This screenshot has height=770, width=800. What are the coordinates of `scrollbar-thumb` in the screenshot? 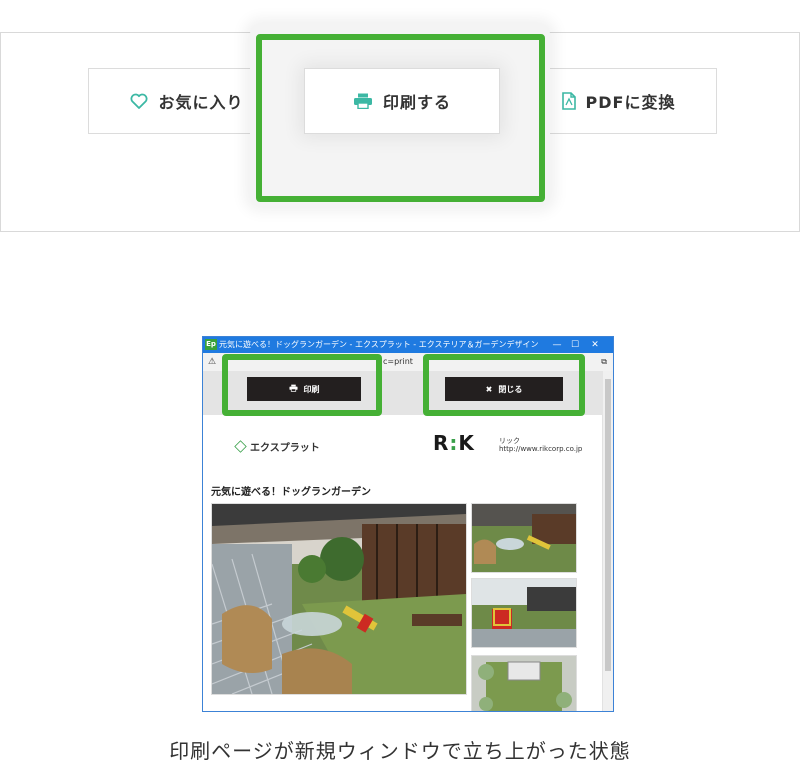 It's located at (608, 525).